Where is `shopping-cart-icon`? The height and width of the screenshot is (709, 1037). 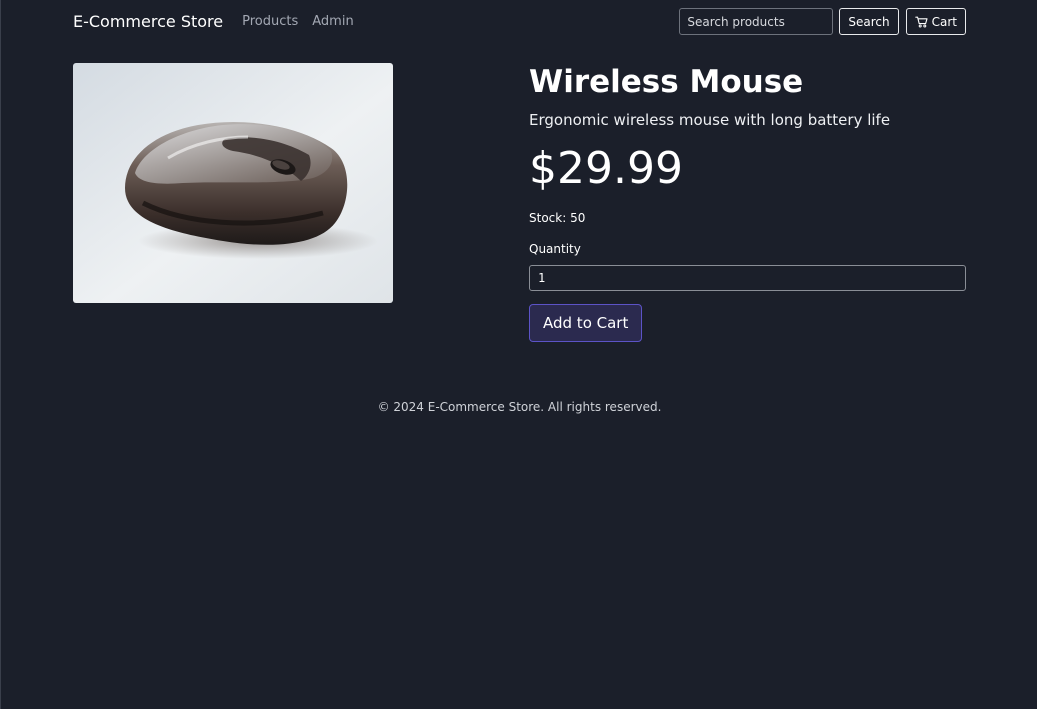
shopping-cart-icon is located at coordinates (921, 22).